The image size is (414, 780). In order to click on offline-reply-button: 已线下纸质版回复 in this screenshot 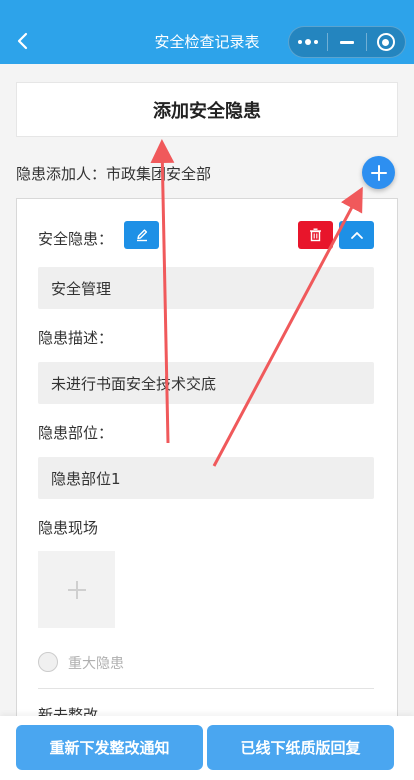, I will do `click(300, 747)`.